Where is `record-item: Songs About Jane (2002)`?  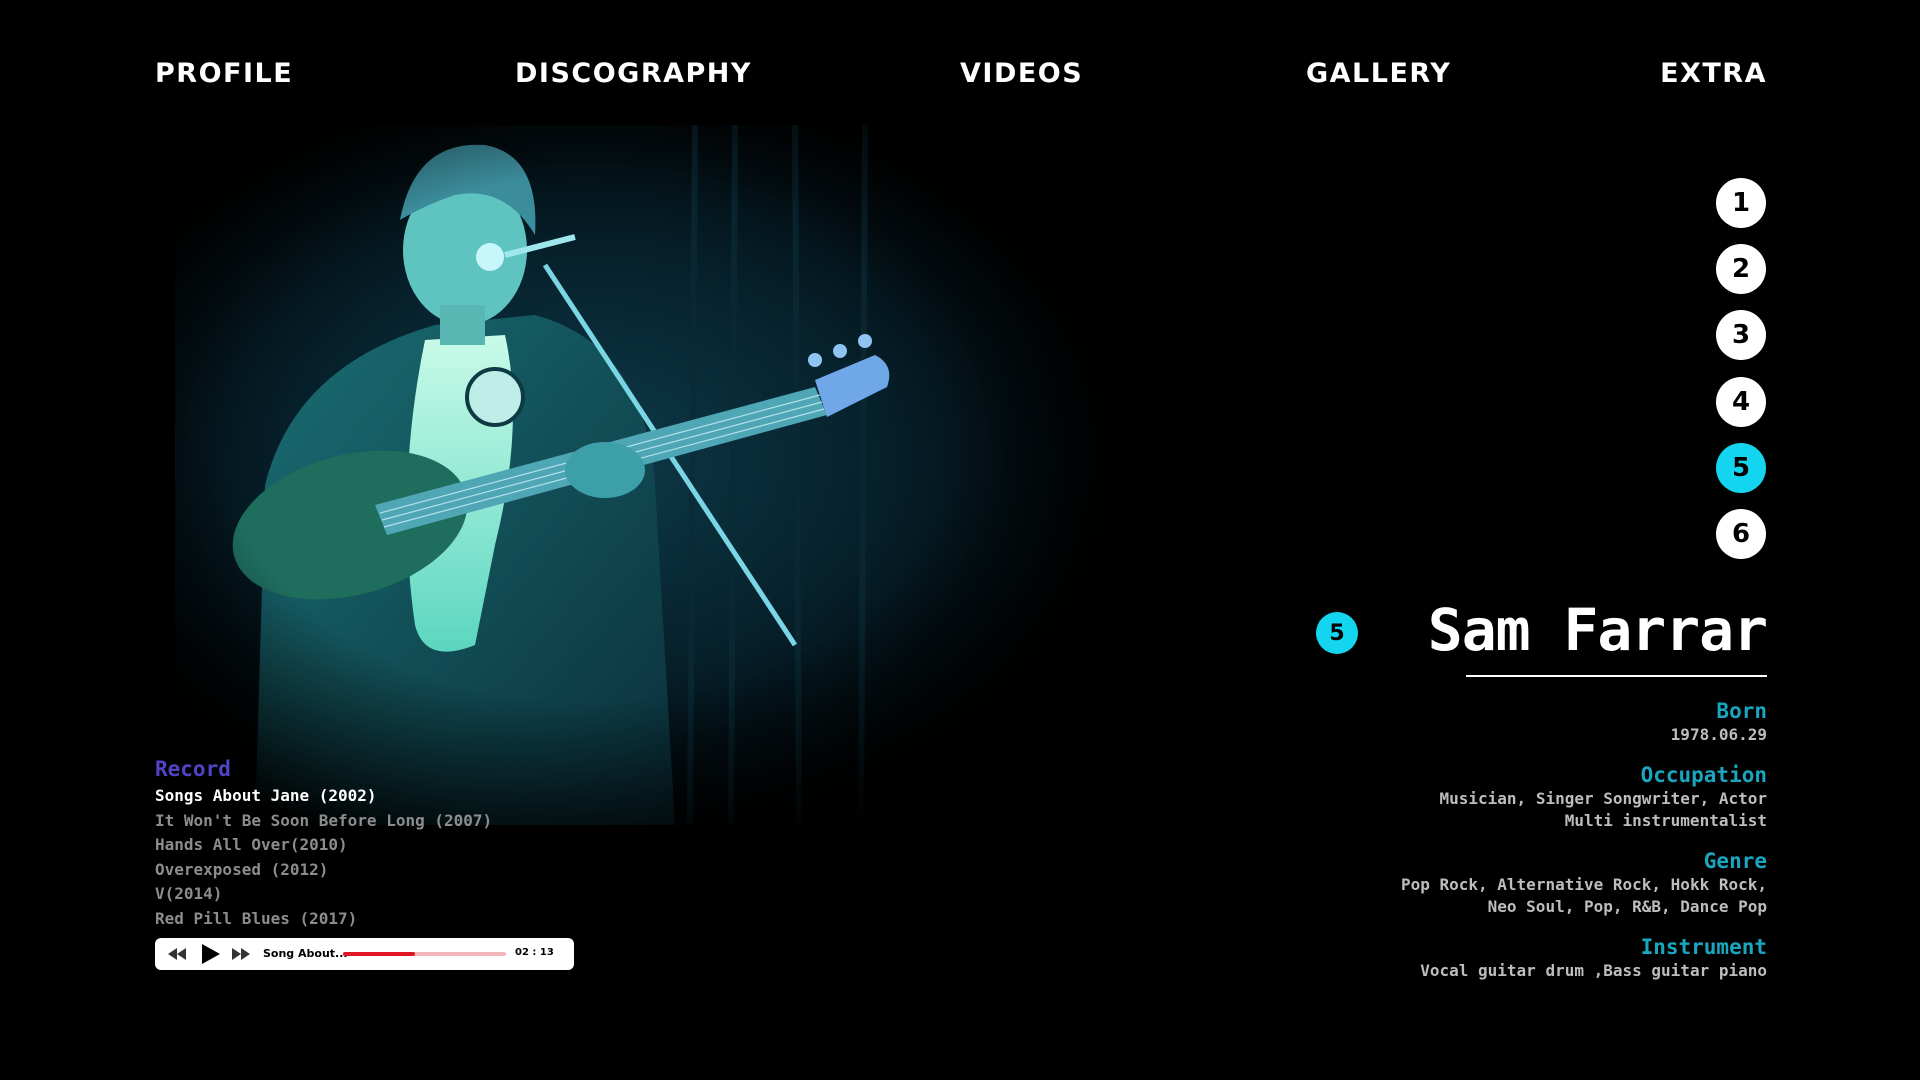 record-item: Songs About Jane (2002) is located at coordinates (415, 796).